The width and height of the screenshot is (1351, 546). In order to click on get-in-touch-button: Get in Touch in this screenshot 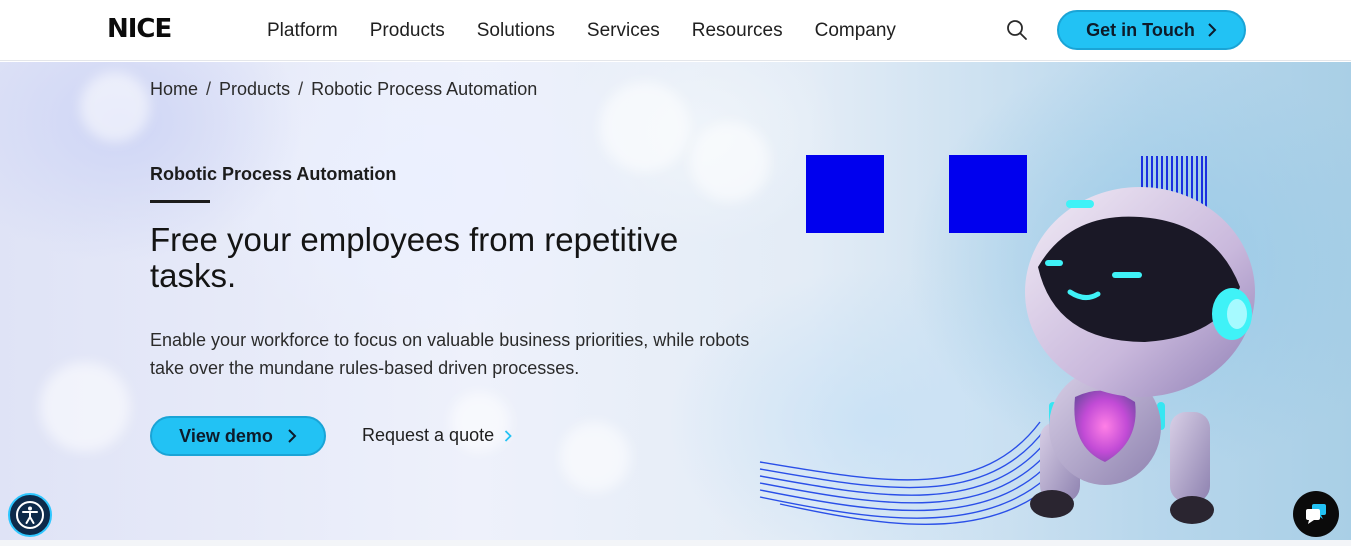, I will do `click(1151, 30)`.